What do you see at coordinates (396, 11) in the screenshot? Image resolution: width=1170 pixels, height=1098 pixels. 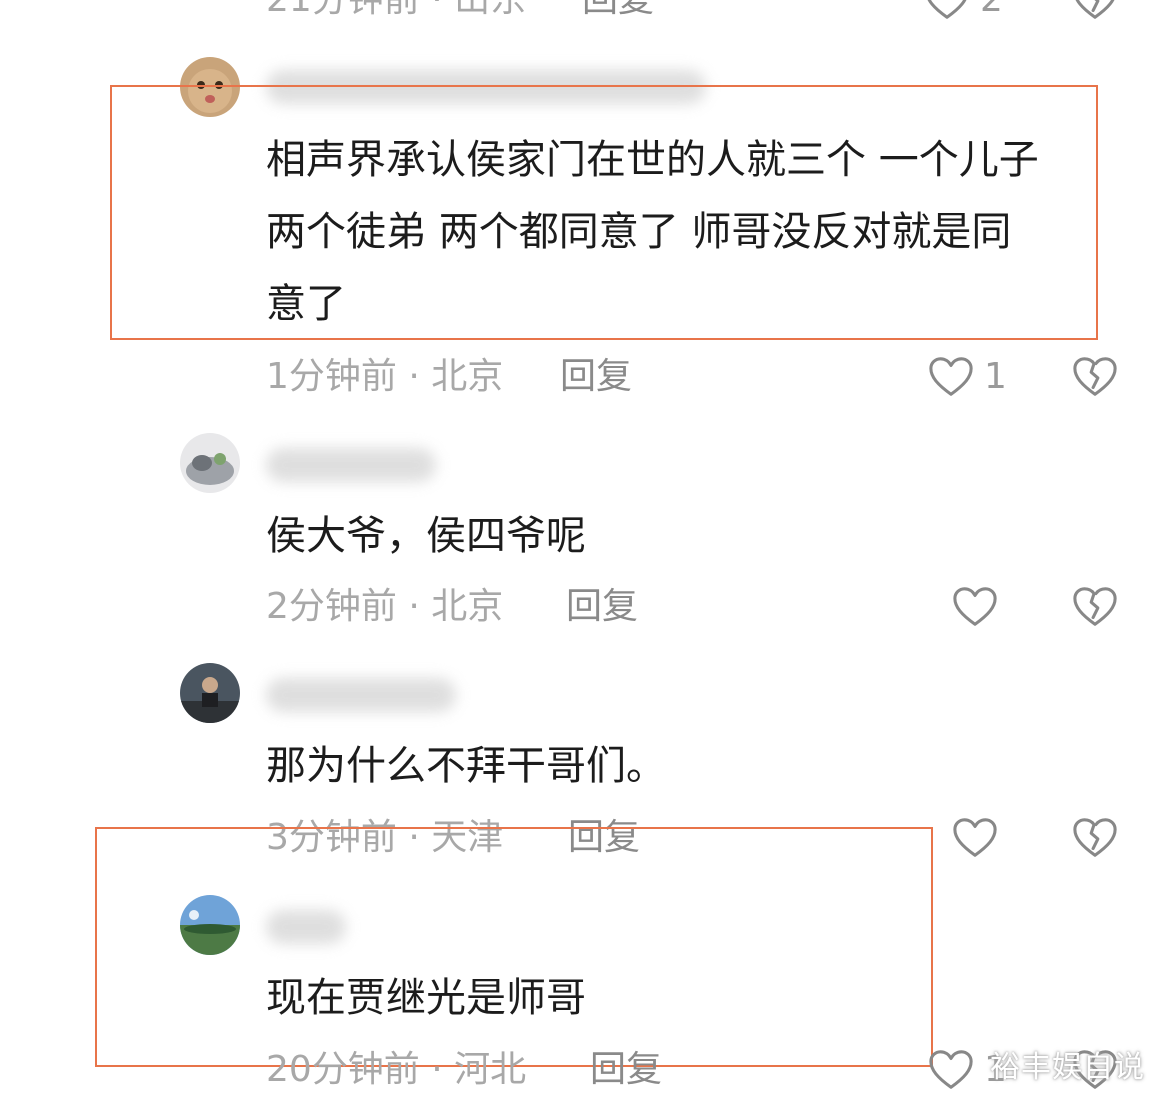 I see `comment-meta: 21分钟前 · 山东` at bounding box center [396, 11].